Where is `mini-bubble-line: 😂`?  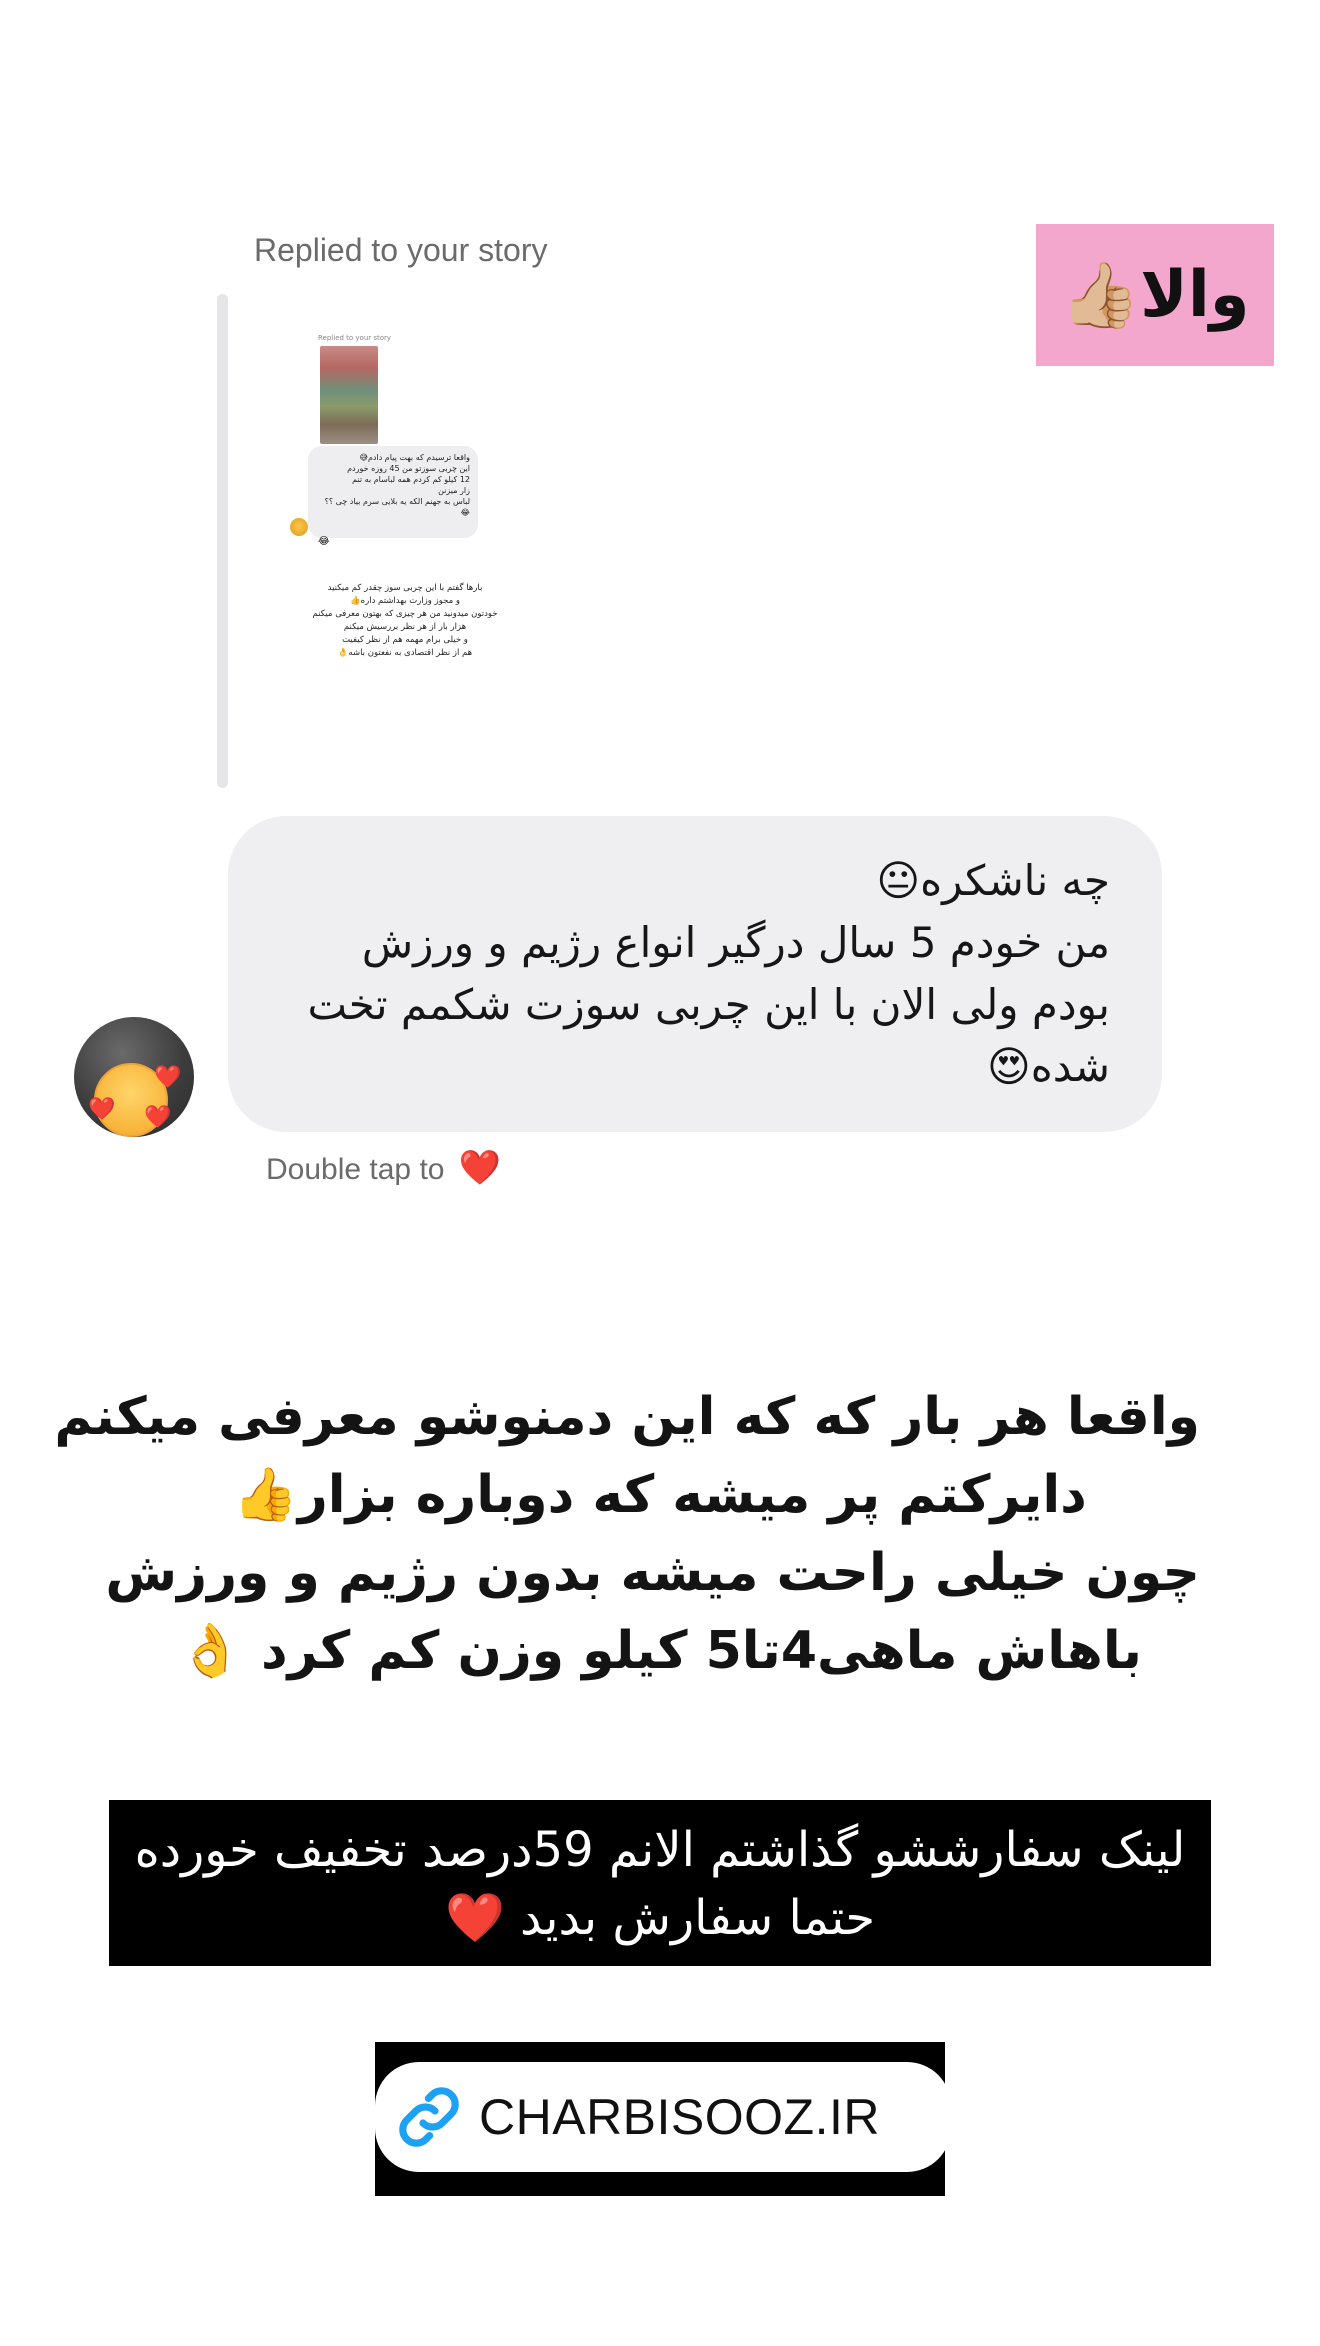
mini-bubble-line: 😂 is located at coordinates (465, 512).